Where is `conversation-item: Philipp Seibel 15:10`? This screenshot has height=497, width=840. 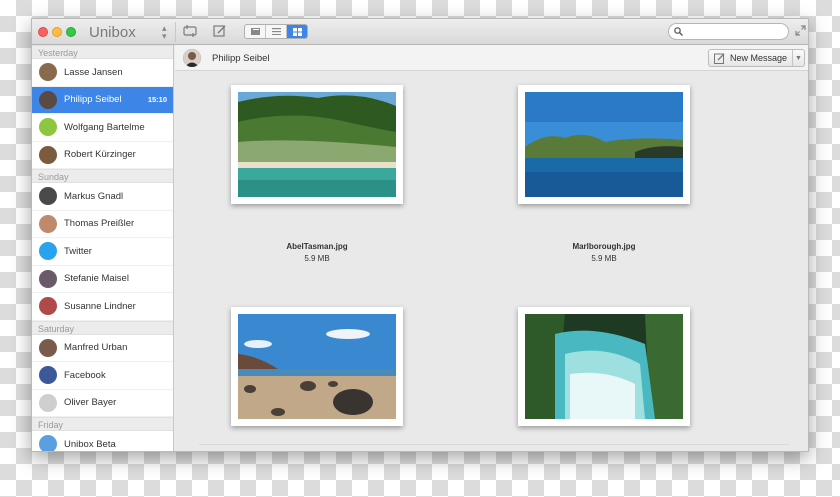 conversation-item: Philipp Seibel 15:10 is located at coordinates (102, 100).